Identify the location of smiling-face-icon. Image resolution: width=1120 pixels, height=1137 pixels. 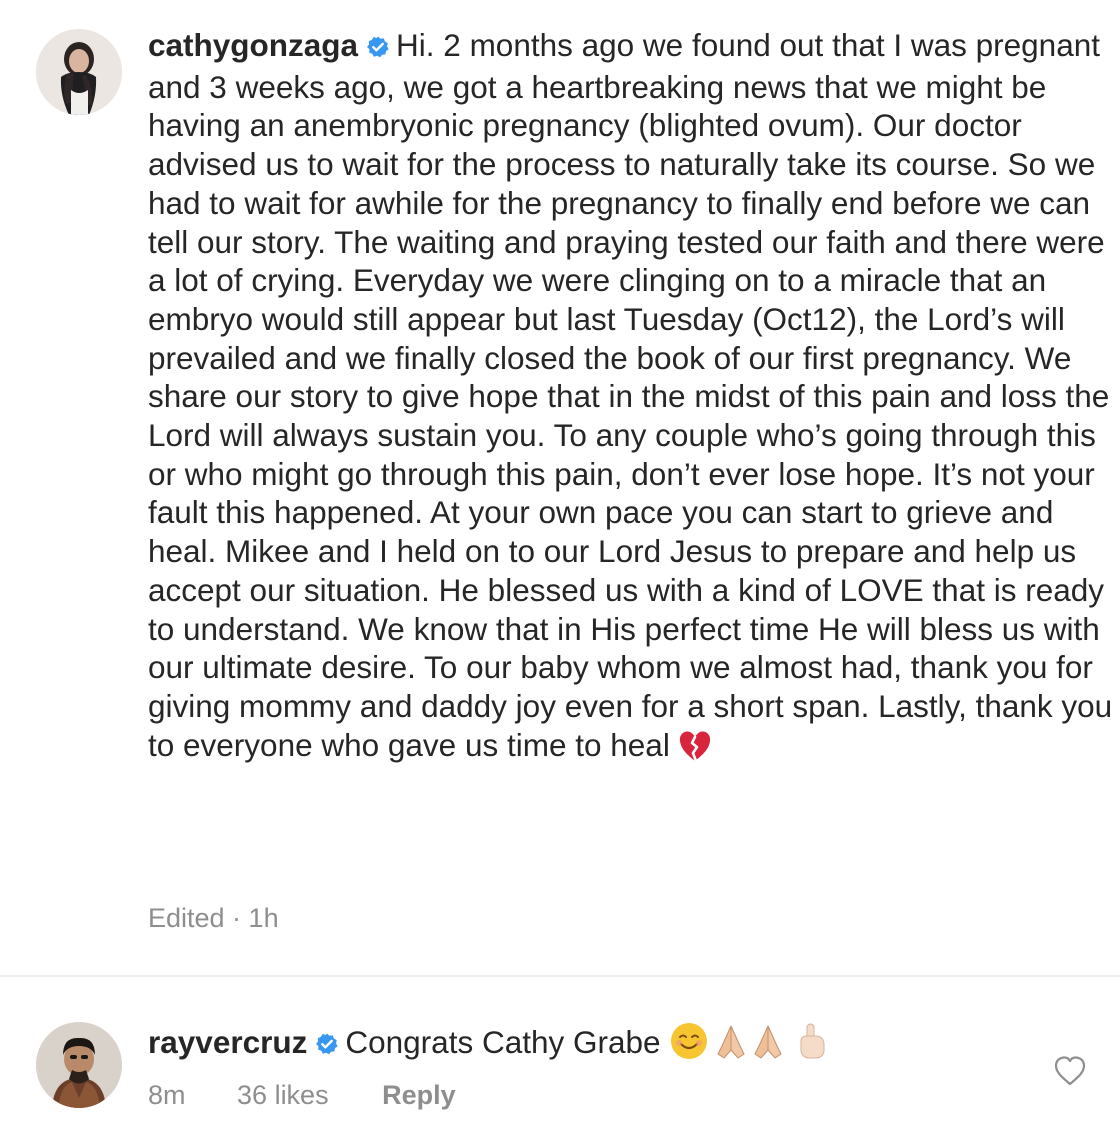
(688, 1041).